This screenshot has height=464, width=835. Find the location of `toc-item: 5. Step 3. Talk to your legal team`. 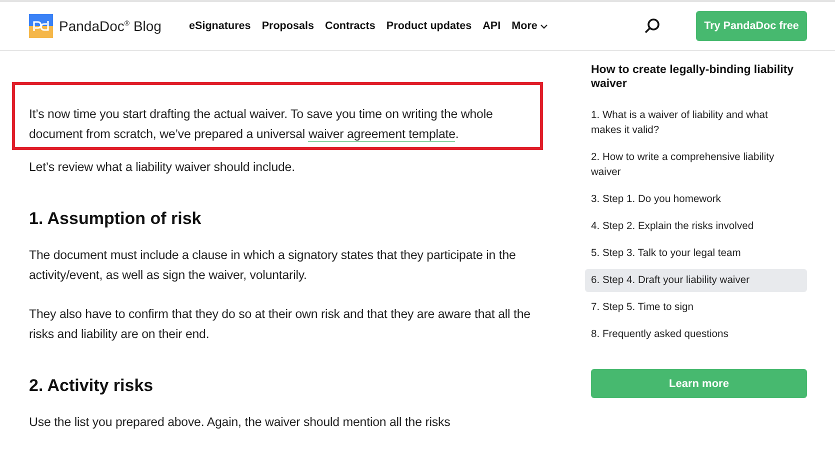

toc-item: 5. Step 3. Talk to your legal team is located at coordinates (696, 253).